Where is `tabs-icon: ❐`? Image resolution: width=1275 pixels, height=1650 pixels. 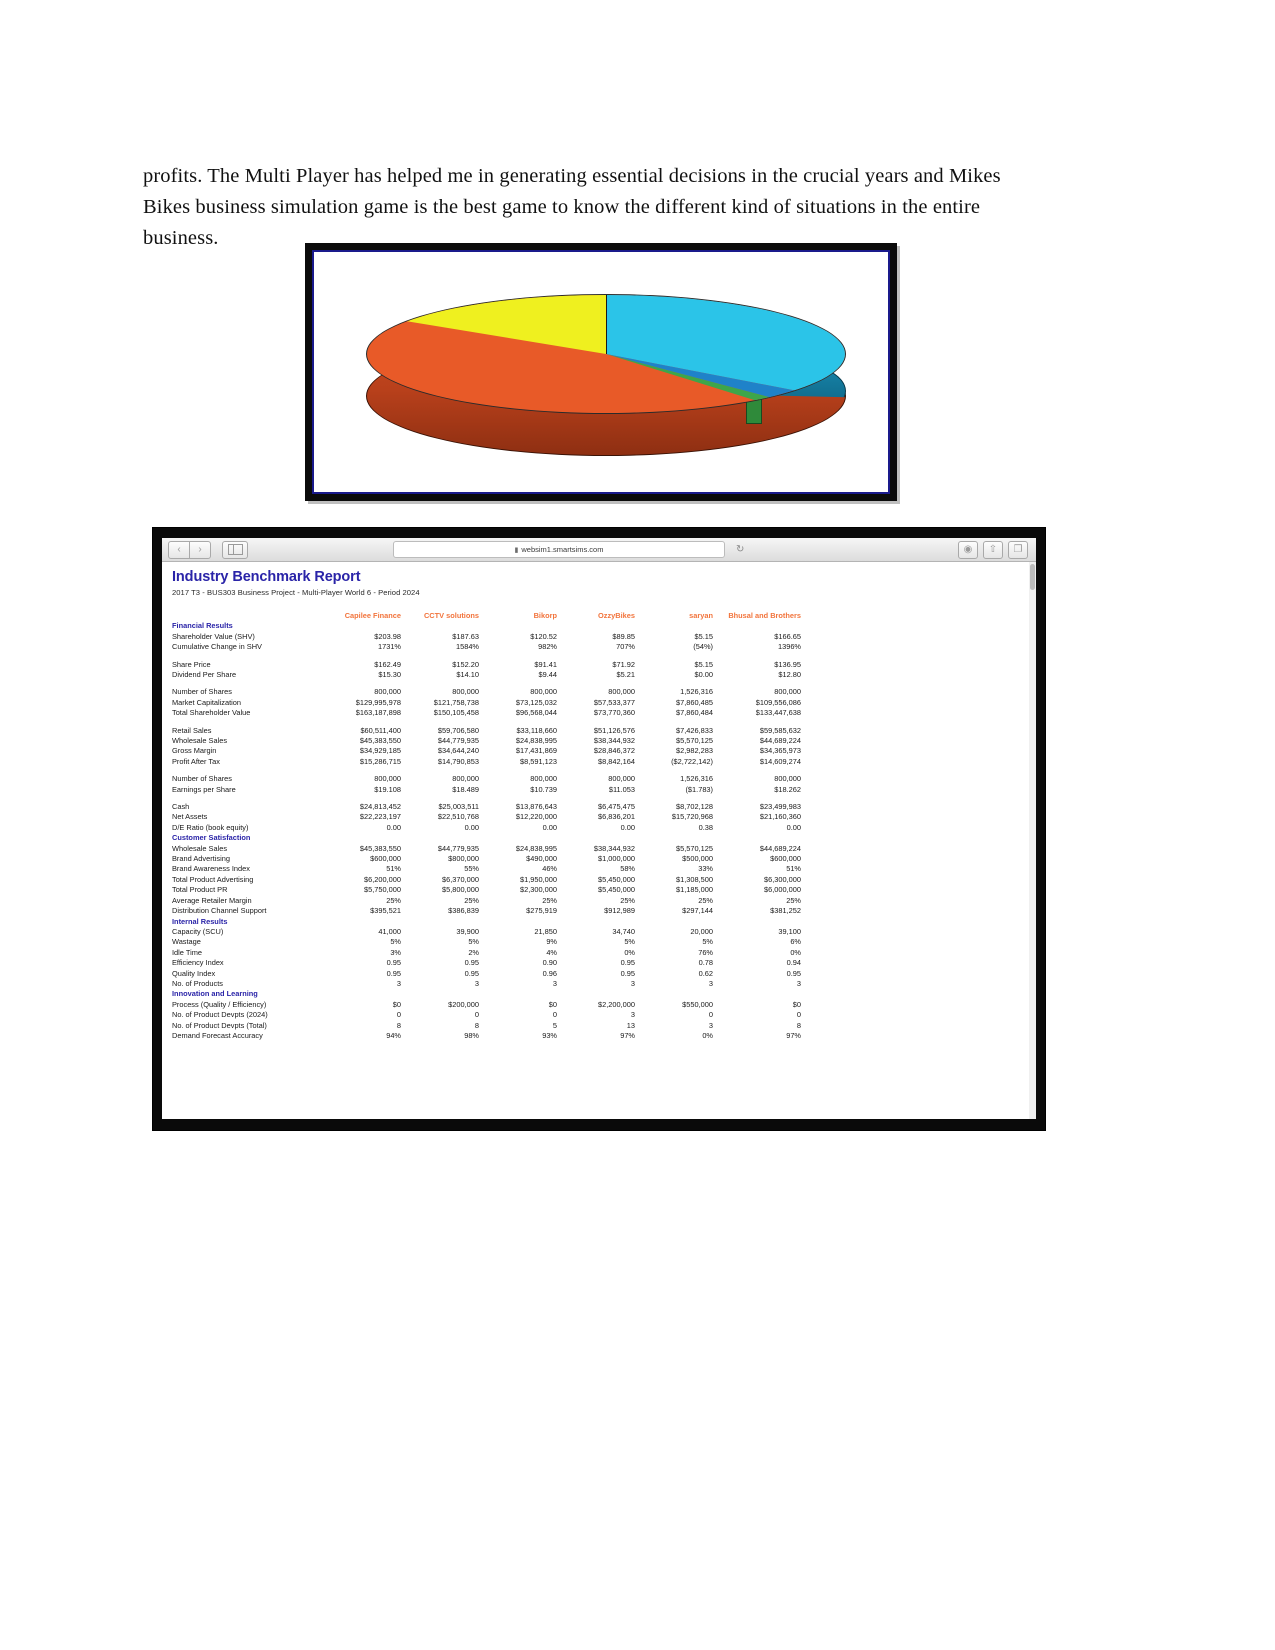
tabs-icon: ❐ is located at coordinates (1018, 549).